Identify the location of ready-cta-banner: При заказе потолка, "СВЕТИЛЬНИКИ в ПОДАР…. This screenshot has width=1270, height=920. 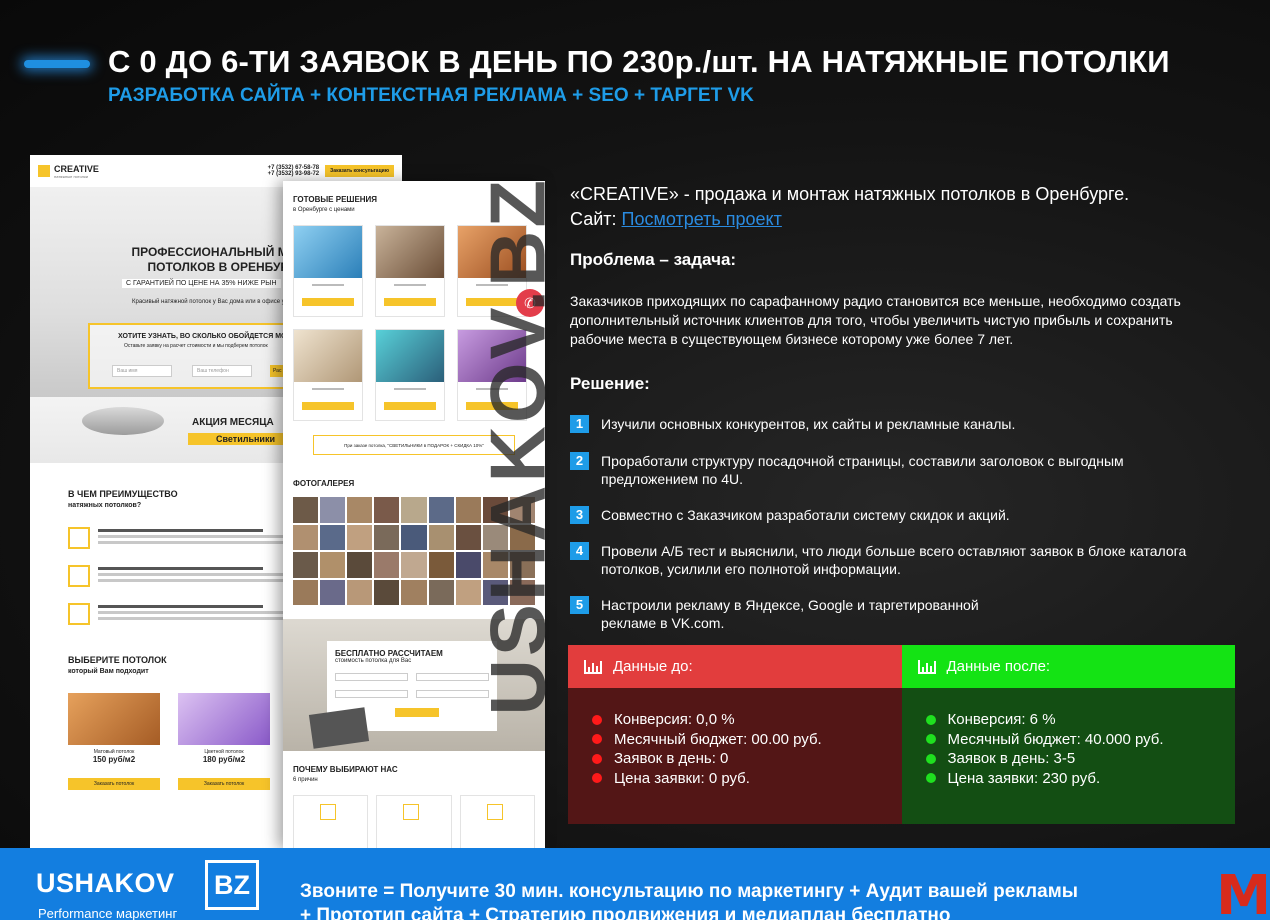
(414, 445).